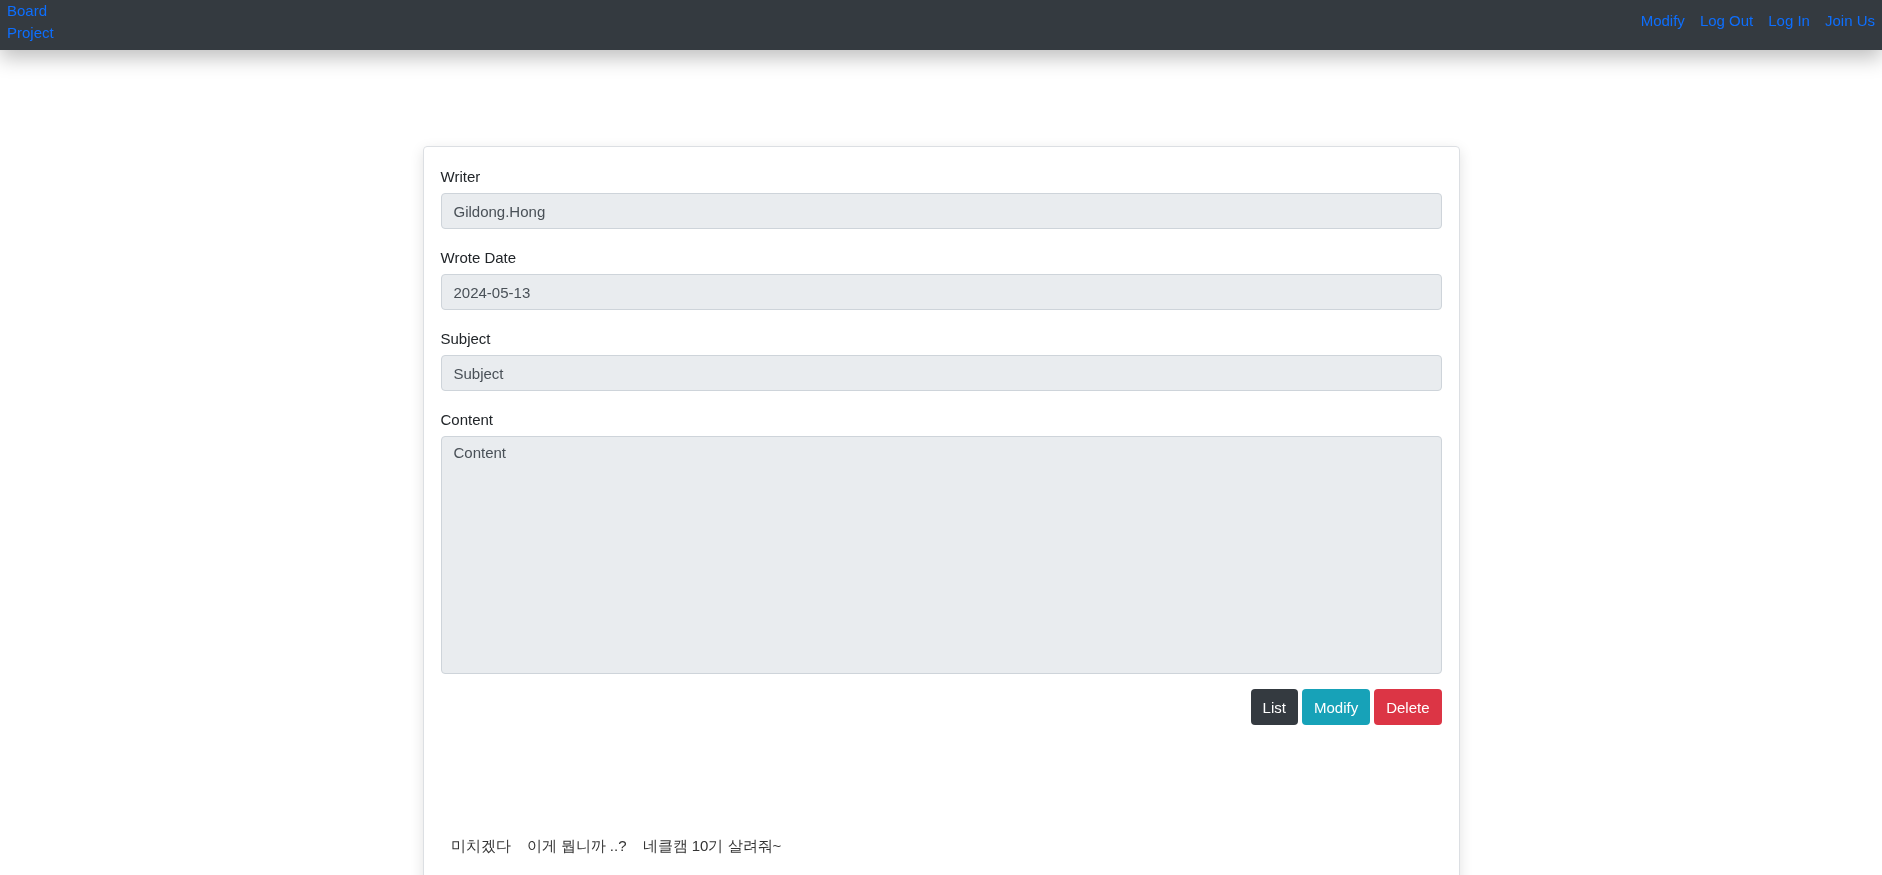  Describe the element at coordinates (1789, 22) in the screenshot. I see `nav-link: Log In` at that location.